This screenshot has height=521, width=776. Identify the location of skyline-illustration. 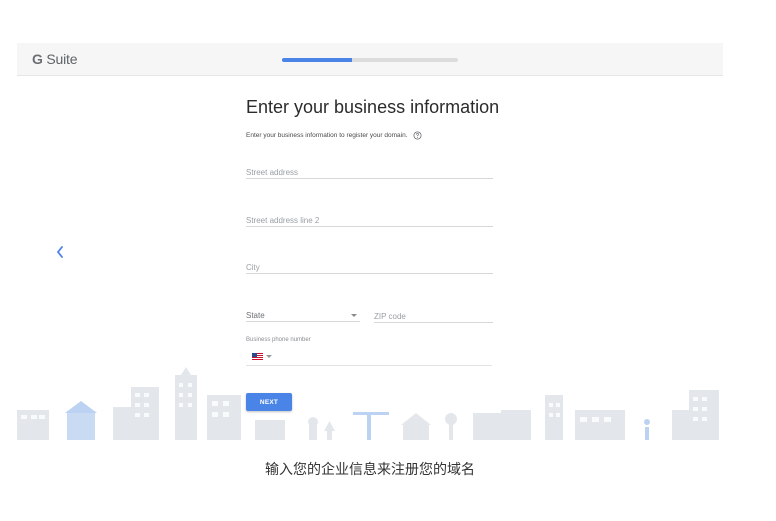
(368, 403).